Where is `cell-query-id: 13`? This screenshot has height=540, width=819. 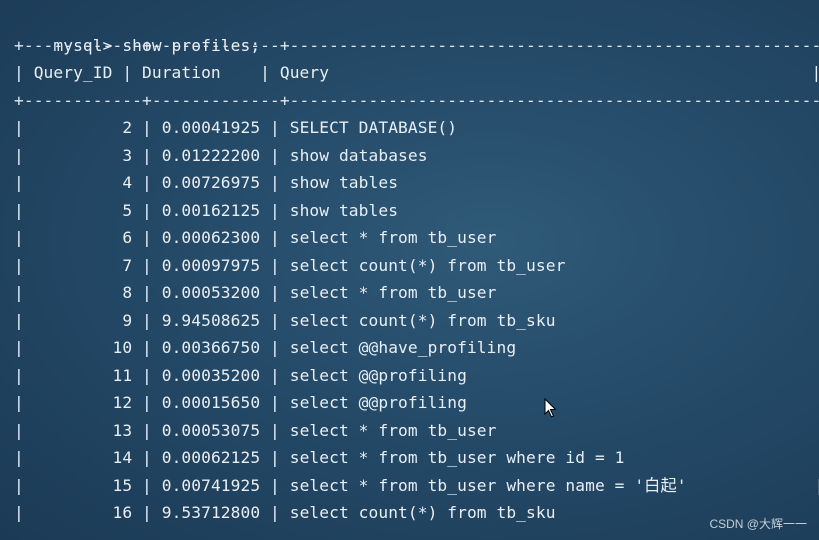
cell-query-id: 13 is located at coordinates (122, 430).